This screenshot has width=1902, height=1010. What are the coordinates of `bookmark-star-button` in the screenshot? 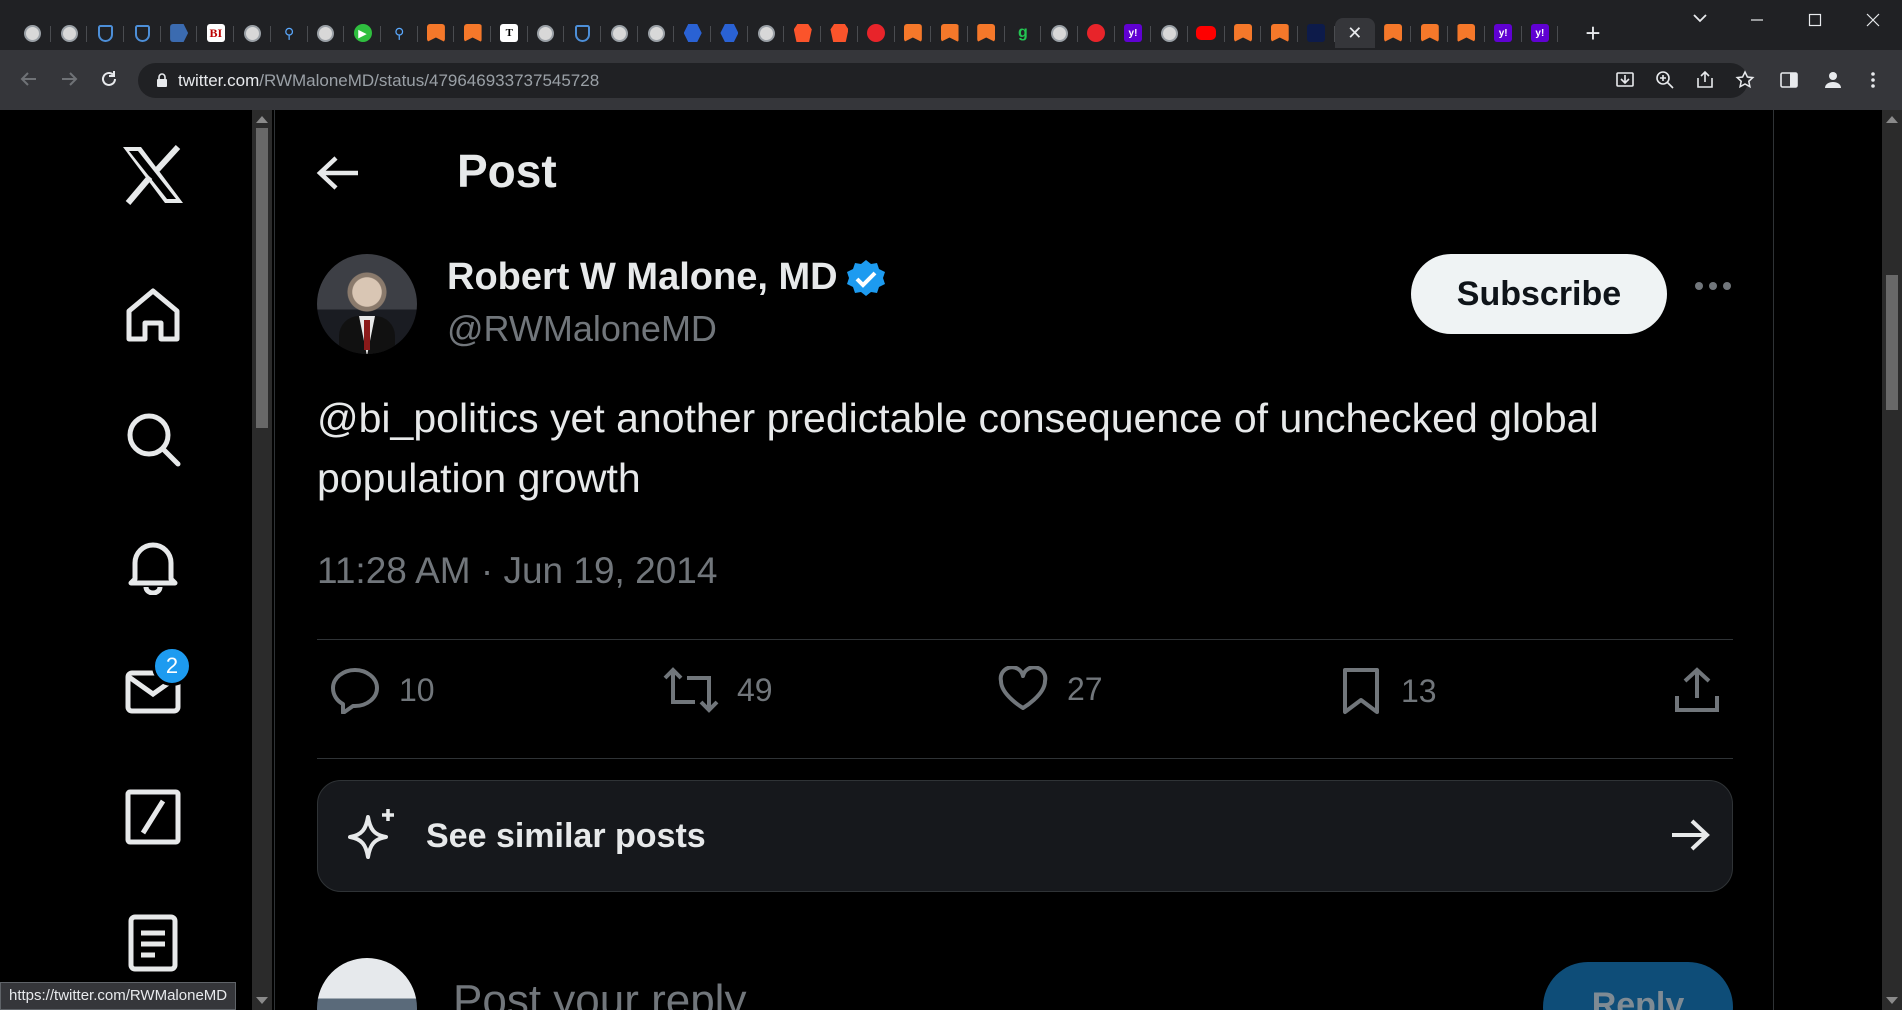 It's located at (1745, 80).